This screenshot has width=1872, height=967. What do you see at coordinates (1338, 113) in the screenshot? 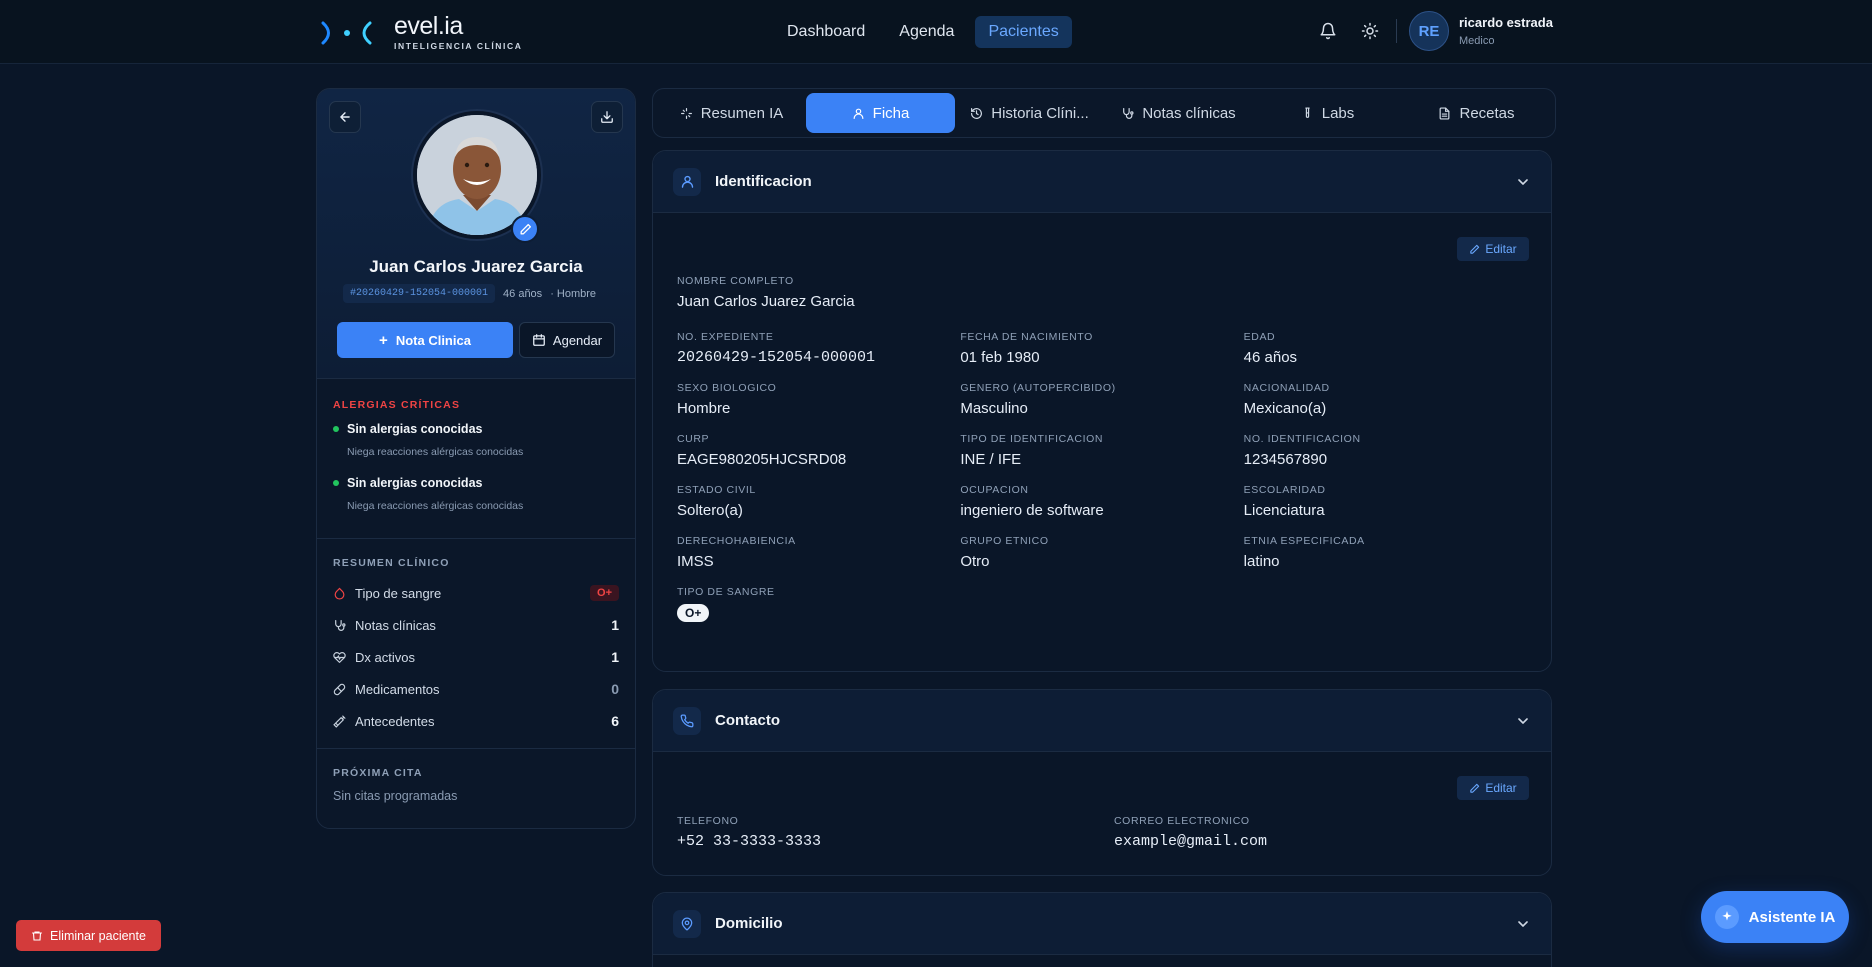
I see `tab-label: Labs` at bounding box center [1338, 113].